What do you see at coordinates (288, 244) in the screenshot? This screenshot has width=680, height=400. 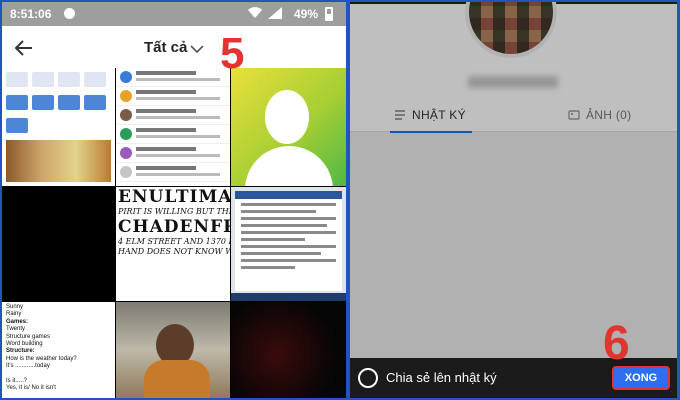 I see `photo-thumbnail-document` at bounding box center [288, 244].